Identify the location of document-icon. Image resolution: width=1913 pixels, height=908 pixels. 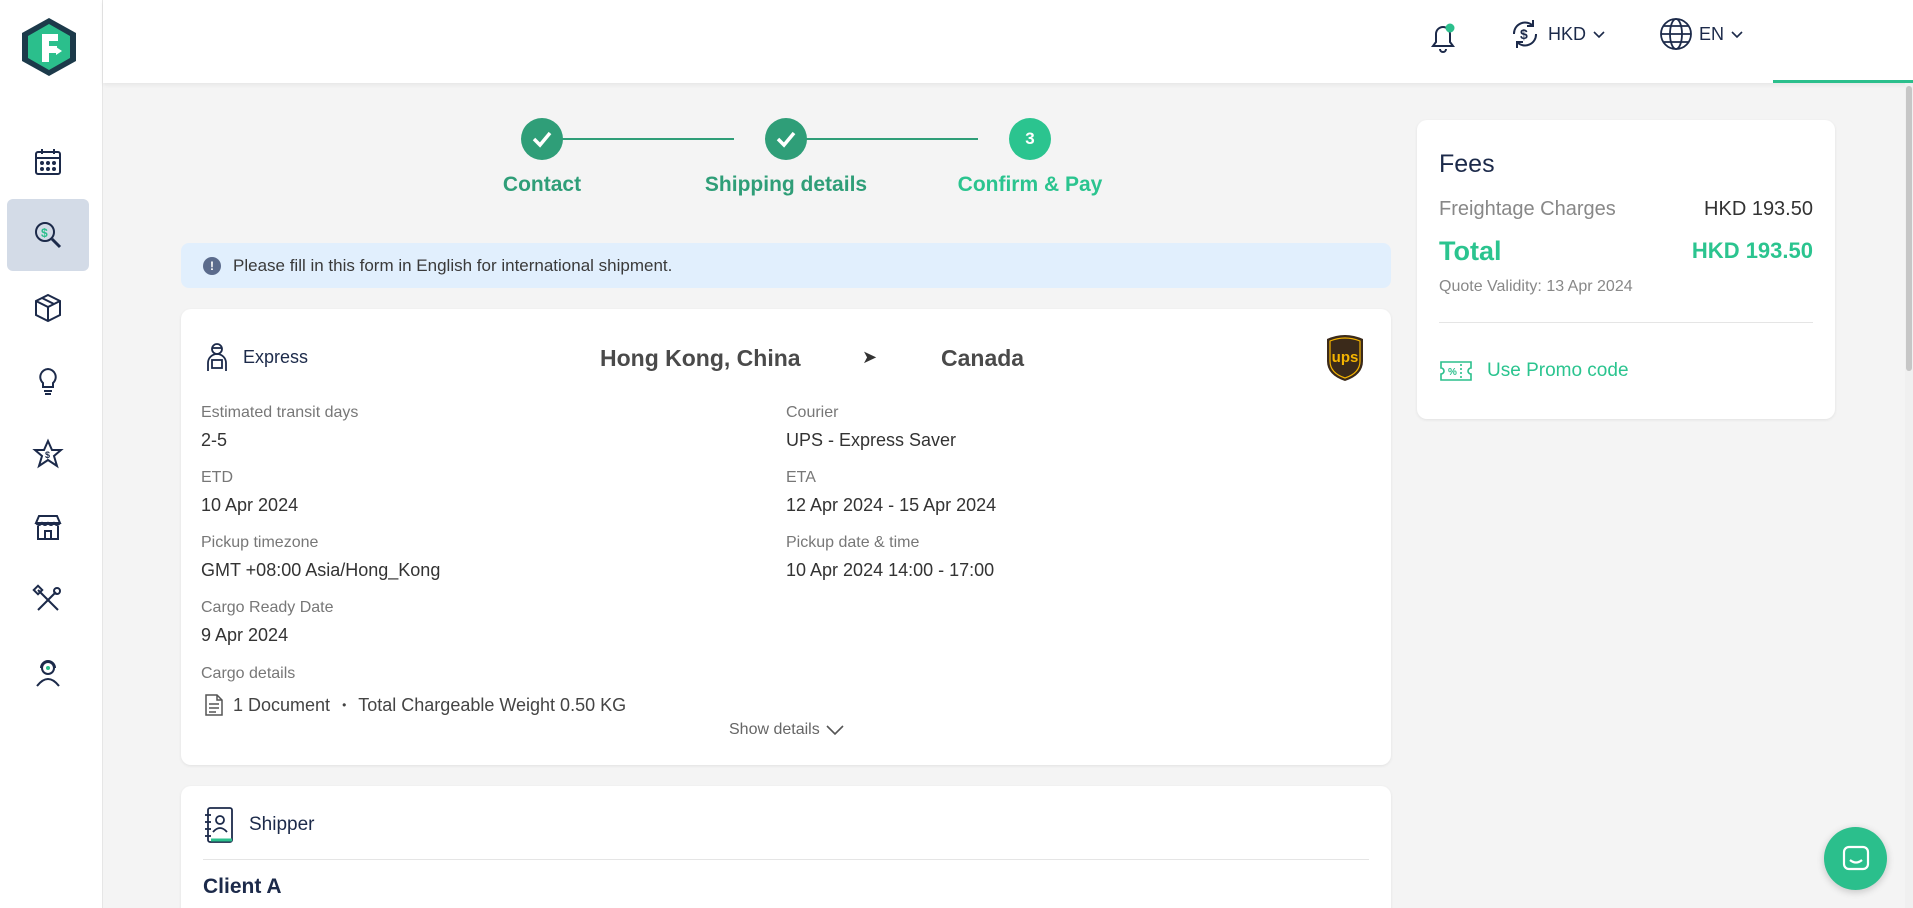
(214, 705).